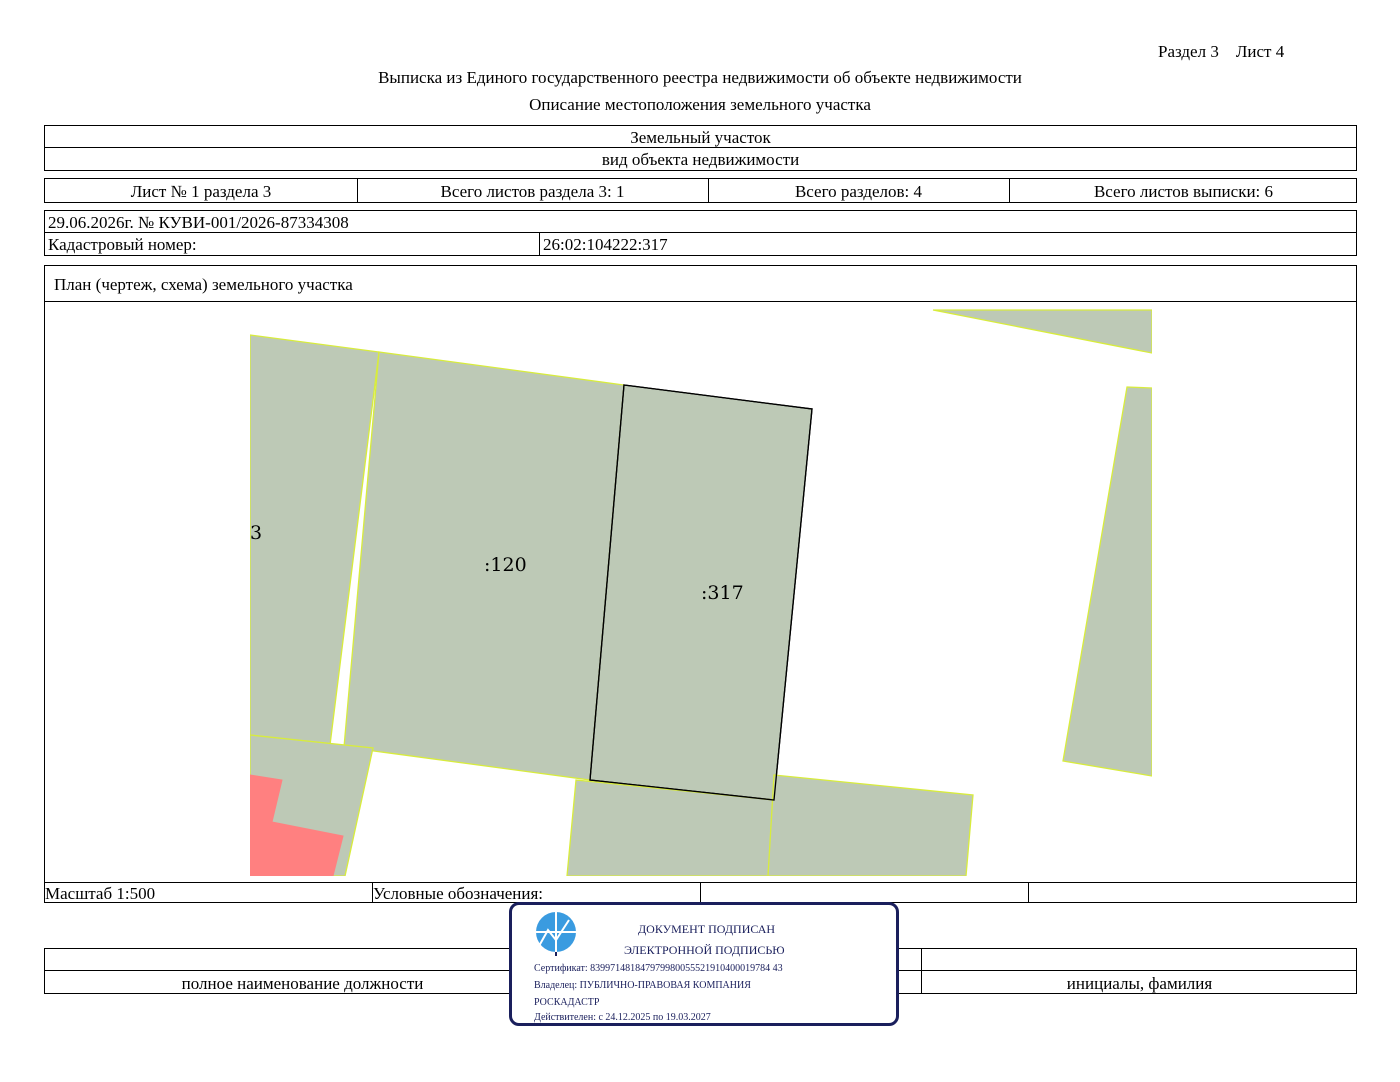 The height and width of the screenshot is (1082, 1400). I want to click on stamp-line2: ЭЛЕКТРОННОЙ ПОДПИСЬЮ, so click(704, 950).